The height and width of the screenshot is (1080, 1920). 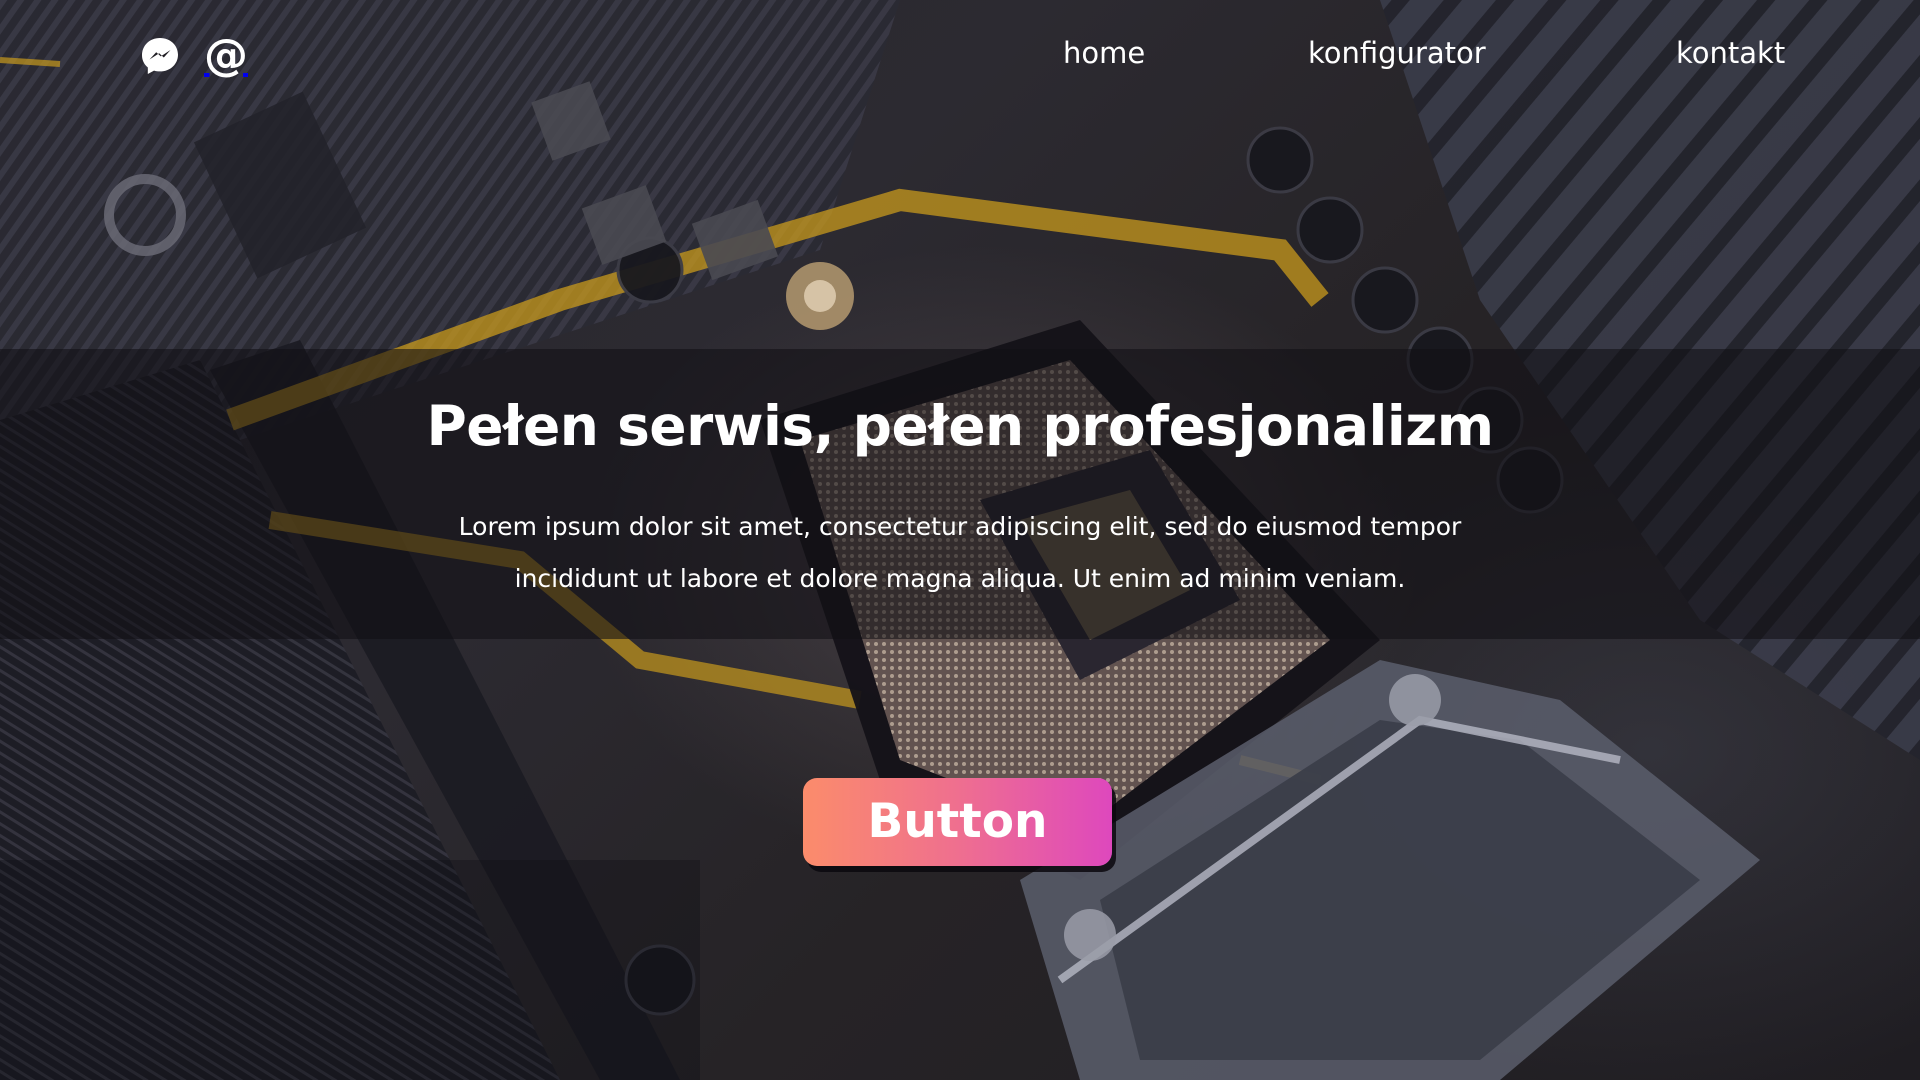 I want to click on nav-link-home: home, so click(x=1104, y=53).